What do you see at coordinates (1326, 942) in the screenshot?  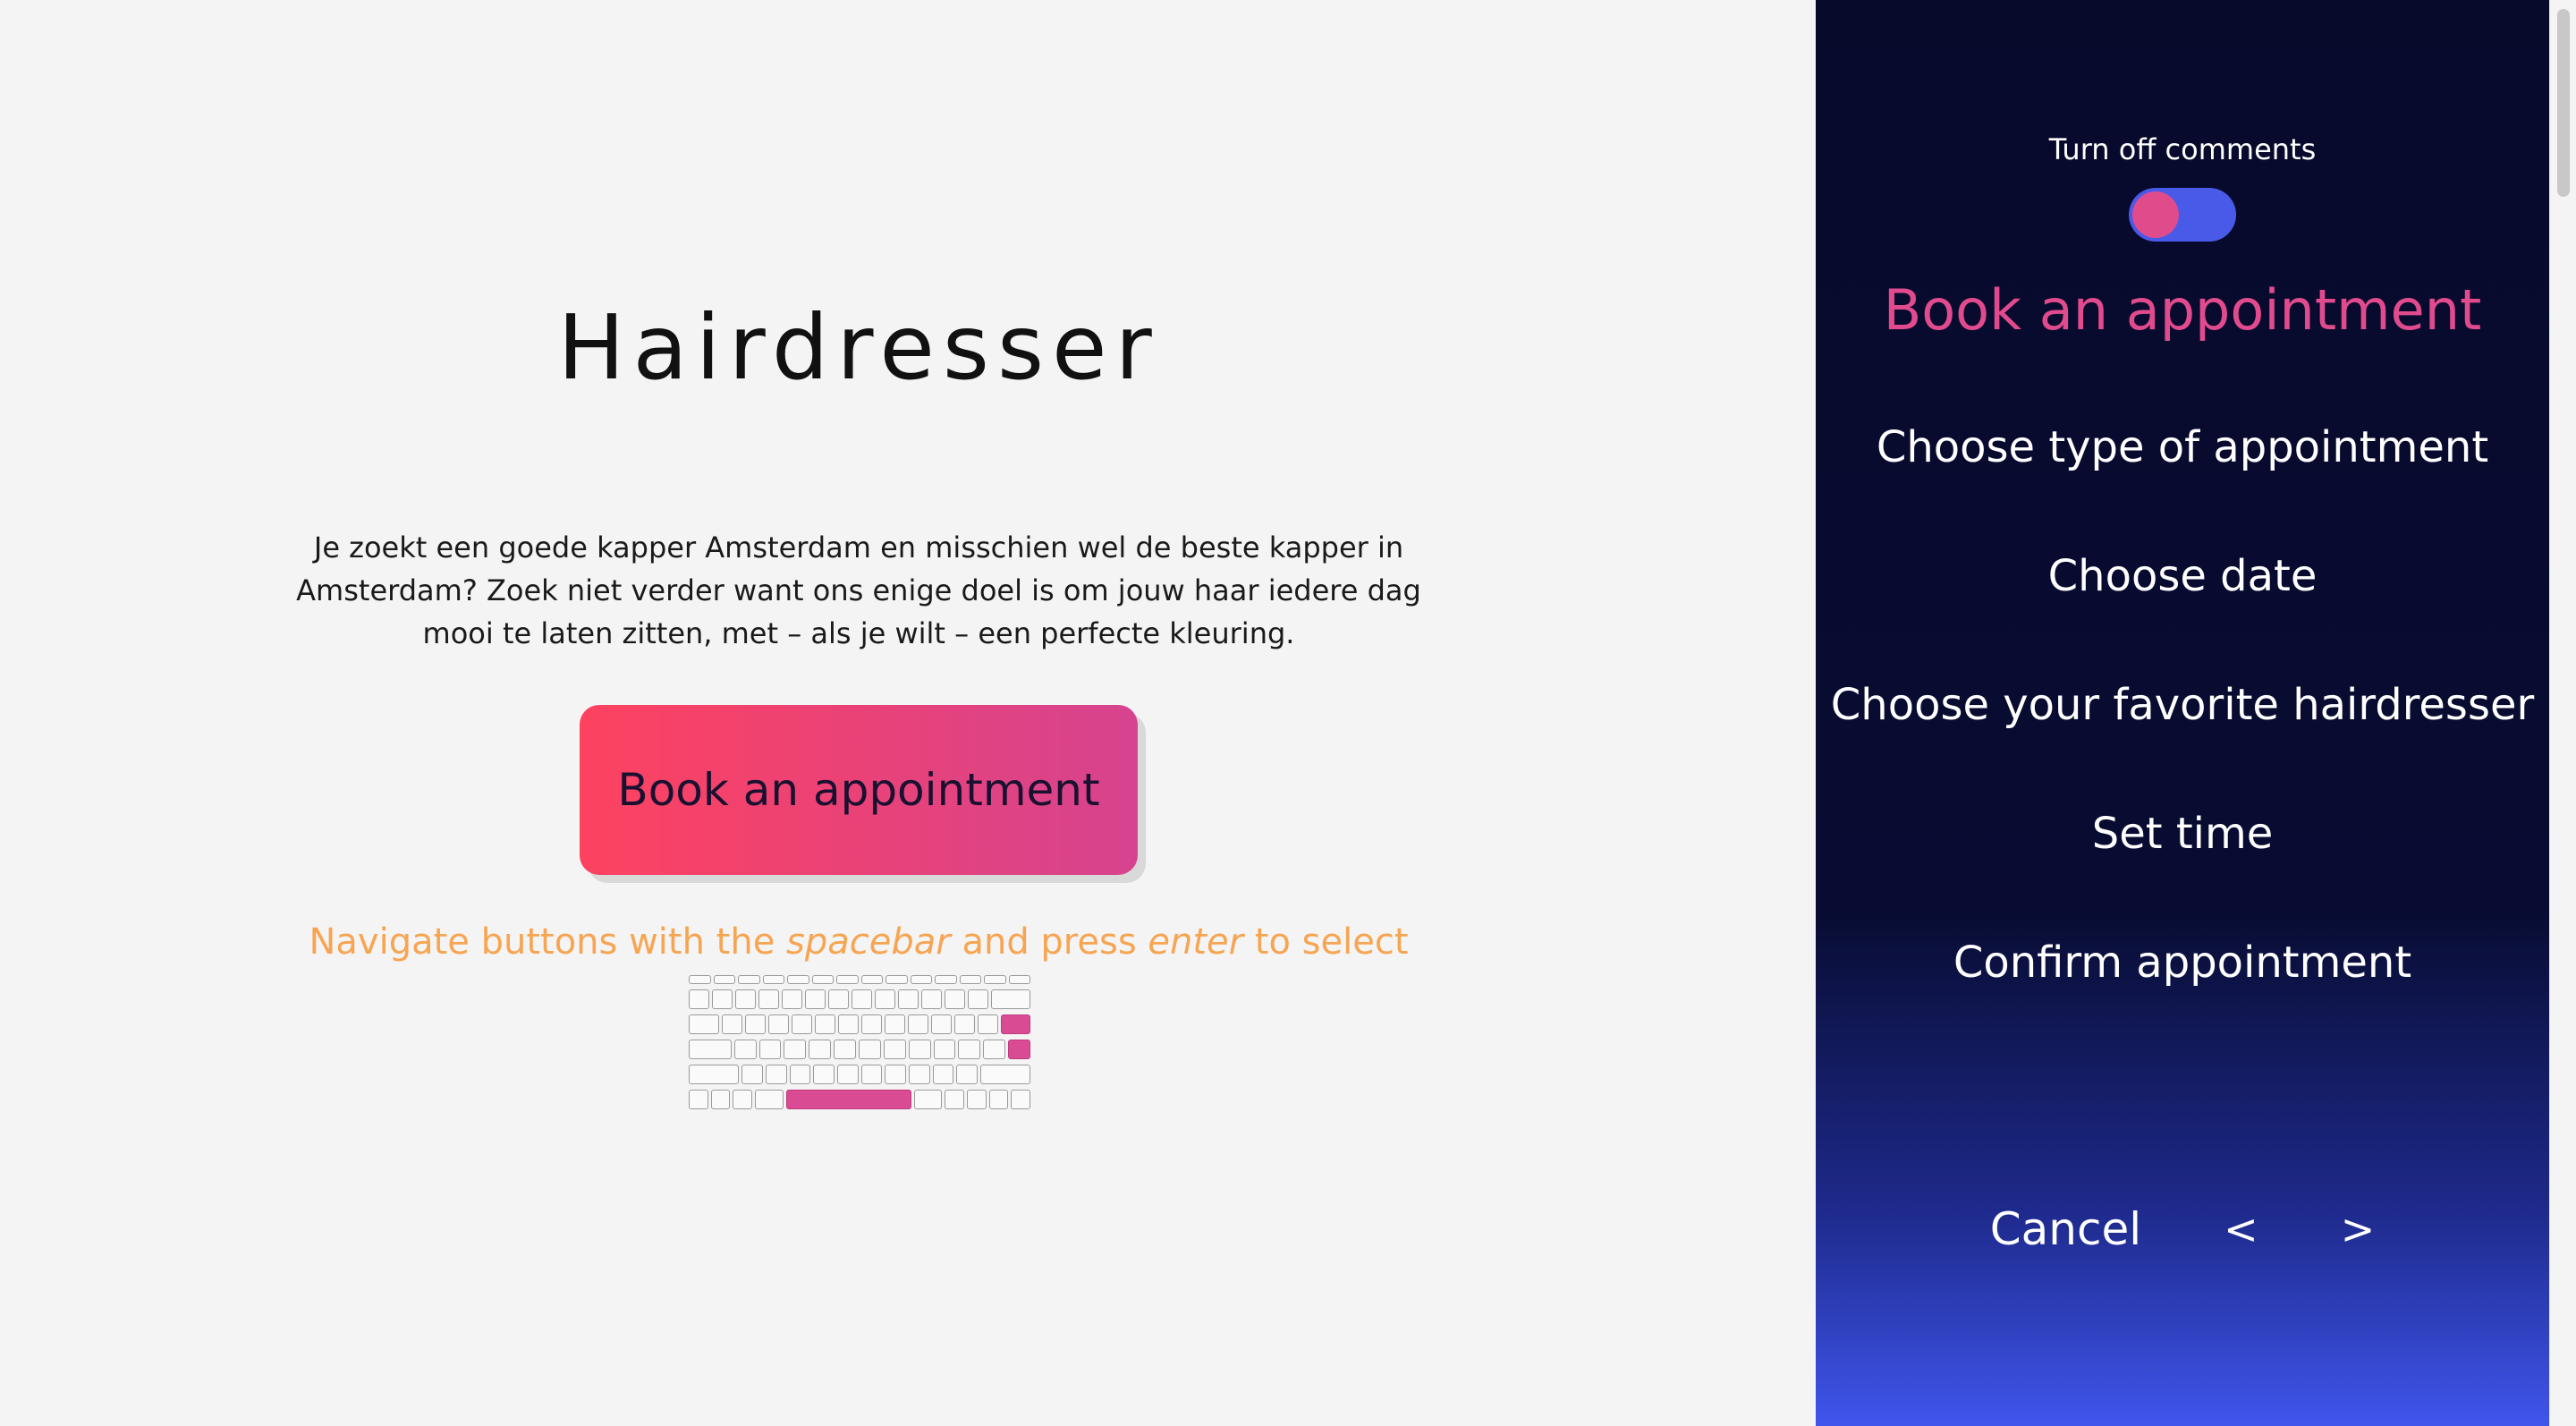 I see `hint-text-3: to select` at bounding box center [1326, 942].